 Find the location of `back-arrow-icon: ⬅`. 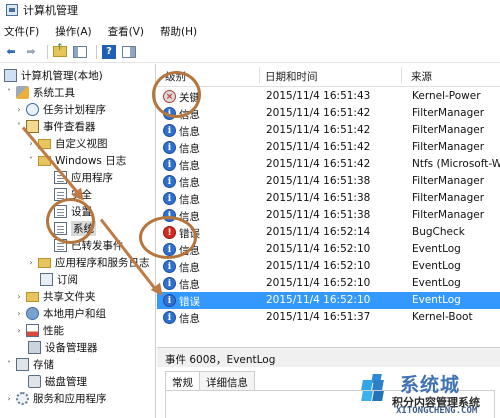

back-arrow-icon: ⬅ is located at coordinates (11, 52).